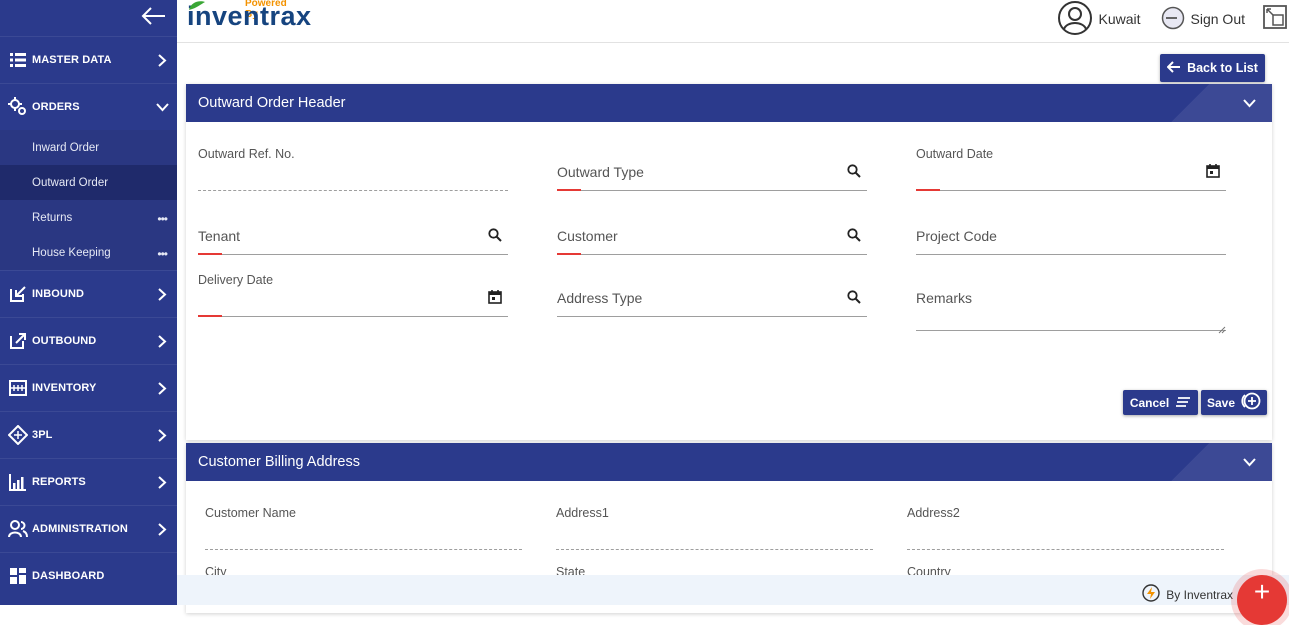 Image resolution: width=1289 pixels, height=625 pixels. What do you see at coordinates (933, 513) in the screenshot?
I see `field-label: Address2` at bounding box center [933, 513].